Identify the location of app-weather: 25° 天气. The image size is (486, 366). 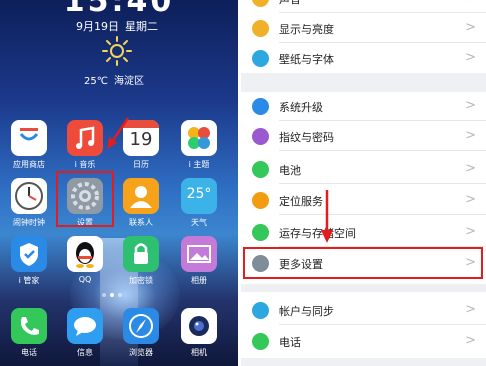
(199, 203).